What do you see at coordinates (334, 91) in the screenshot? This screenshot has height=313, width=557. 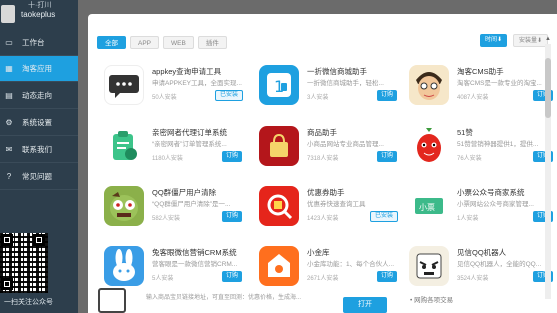 I see `app-card: 1 一折微信商城助手 一折微信商城助手，轻松... 3人安装 订购` at bounding box center [334, 91].